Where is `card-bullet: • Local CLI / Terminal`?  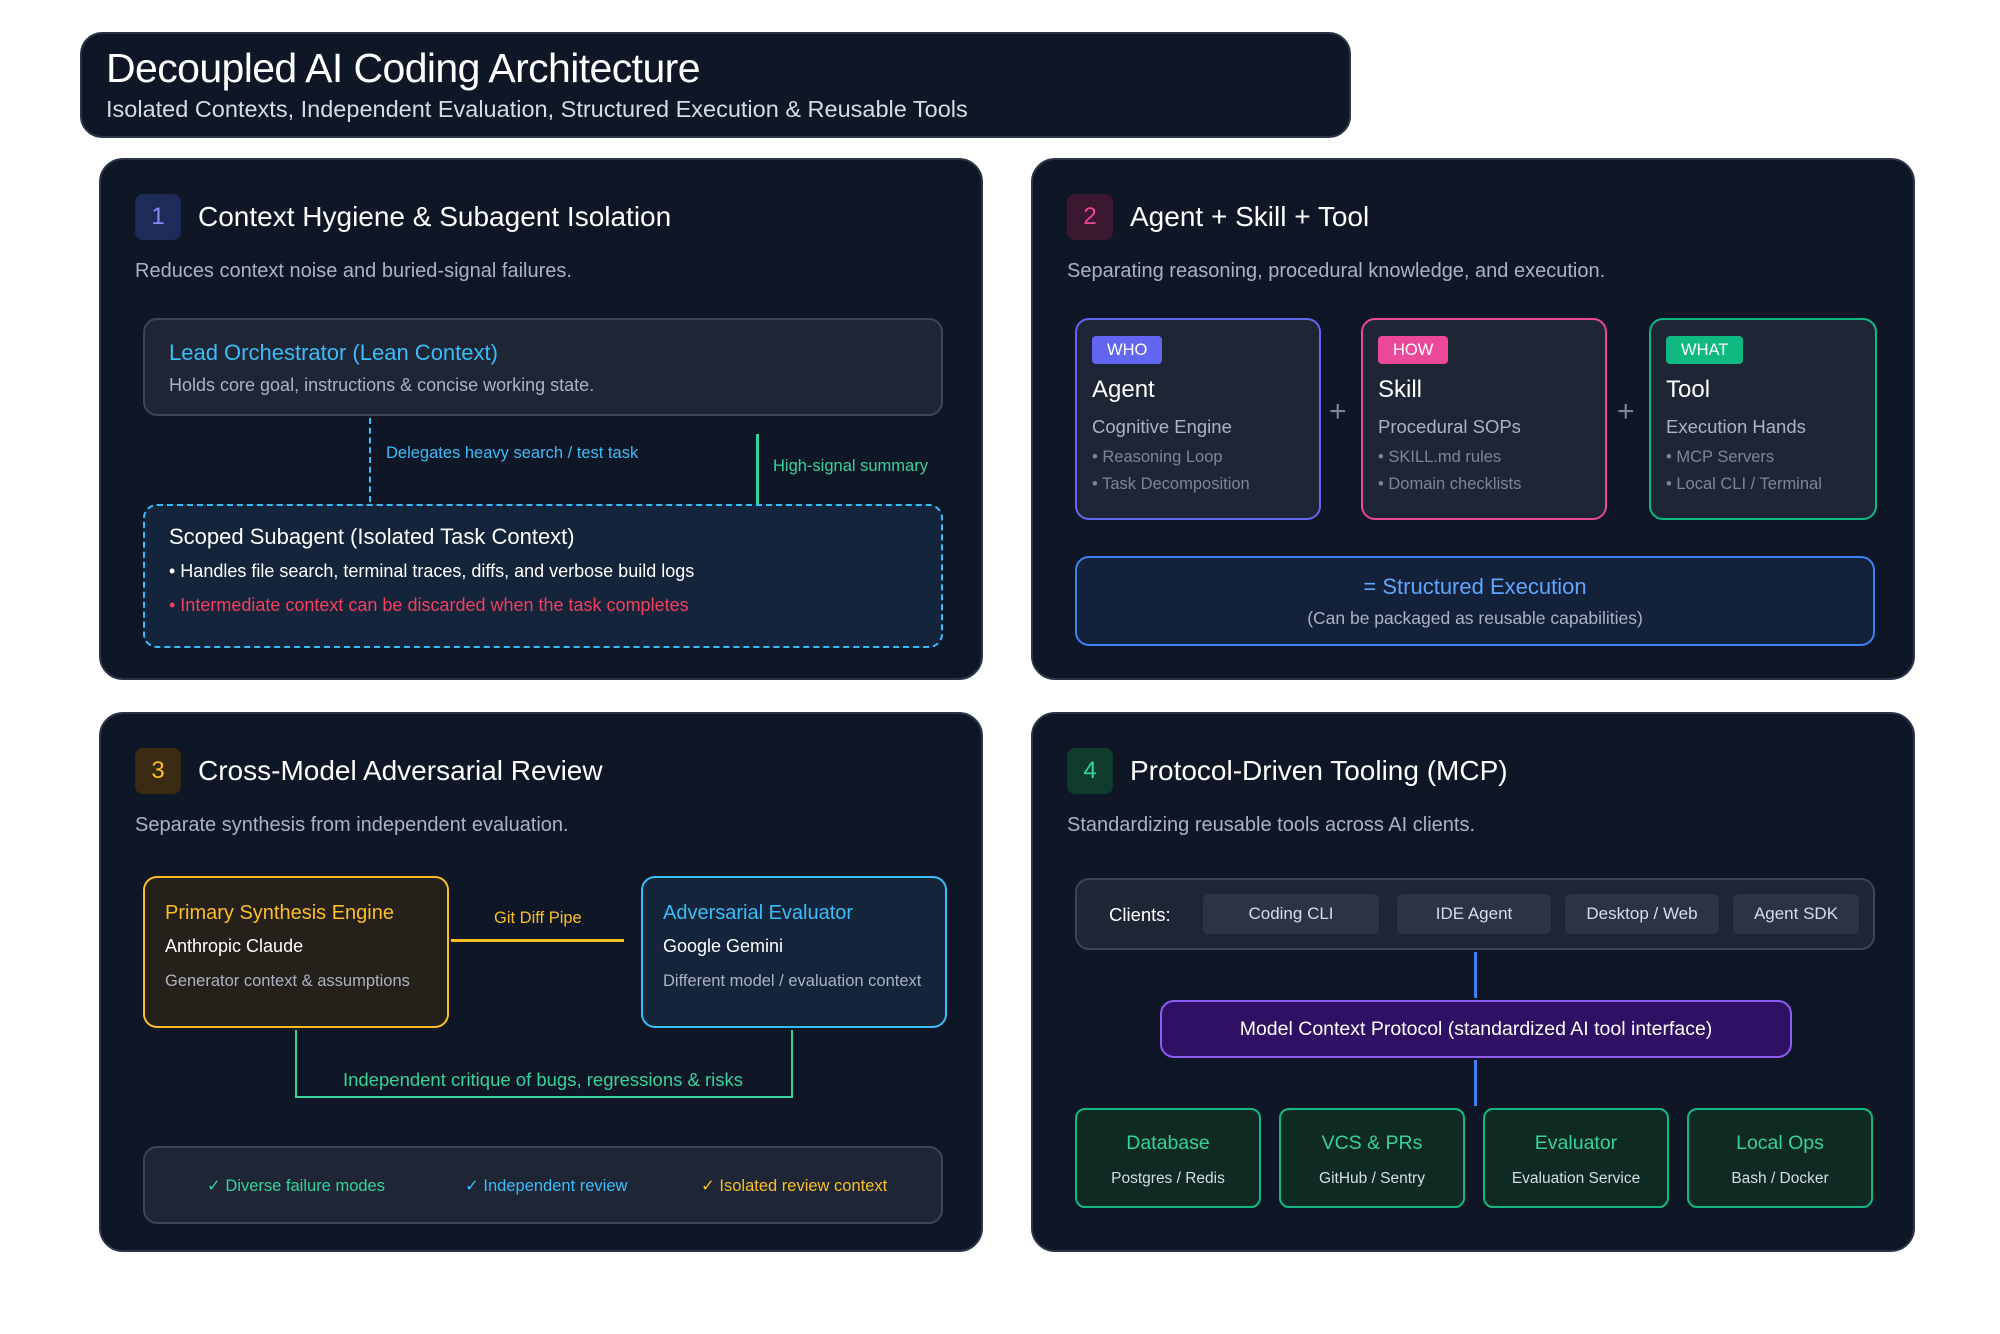 card-bullet: • Local CLI / Terminal is located at coordinates (1744, 484).